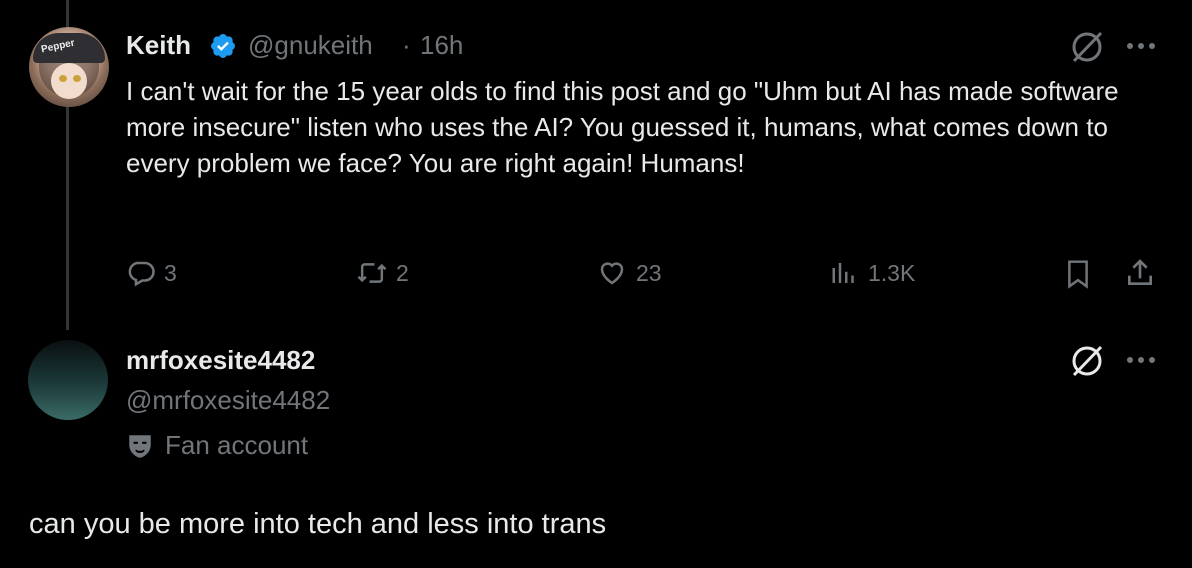 This screenshot has width=1192, height=568. Describe the element at coordinates (649, 272) in the screenshot. I see `like-count: 23` at that location.